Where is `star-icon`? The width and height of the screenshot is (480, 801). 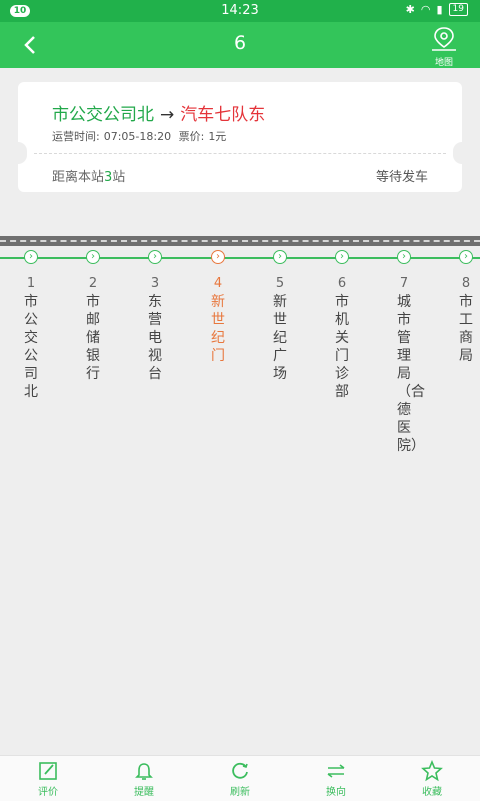 star-icon is located at coordinates (432, 771).